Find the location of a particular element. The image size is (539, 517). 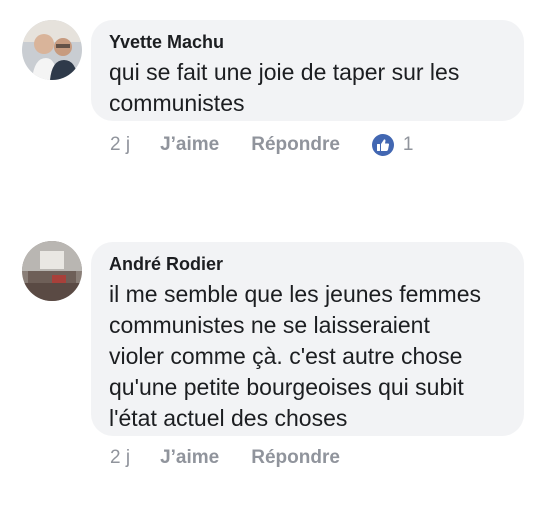

comment-author: Yvette Machu is located at coordinates (307, 42).